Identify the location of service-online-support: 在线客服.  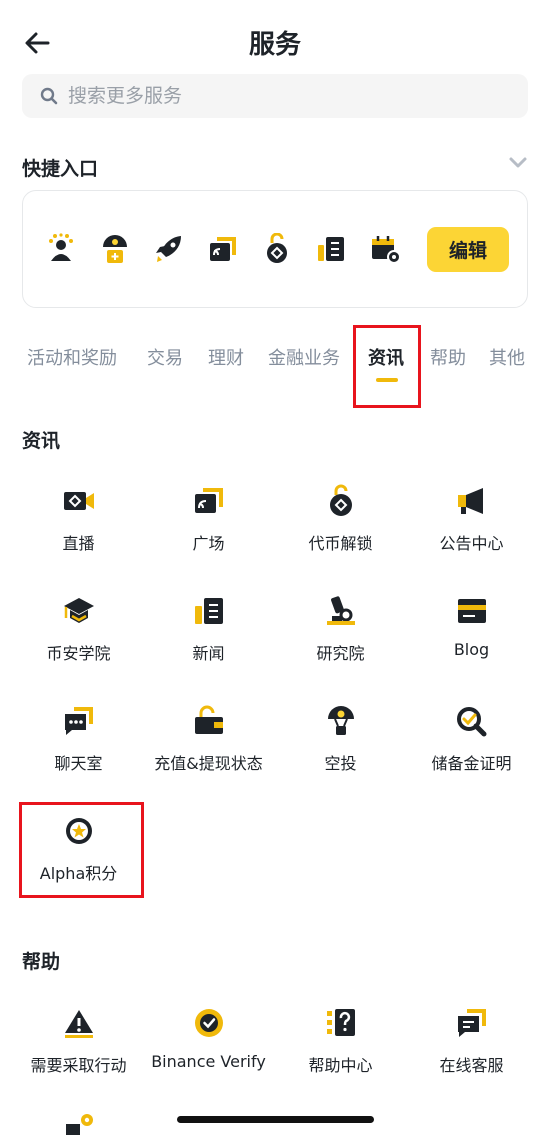
(471, 1051).